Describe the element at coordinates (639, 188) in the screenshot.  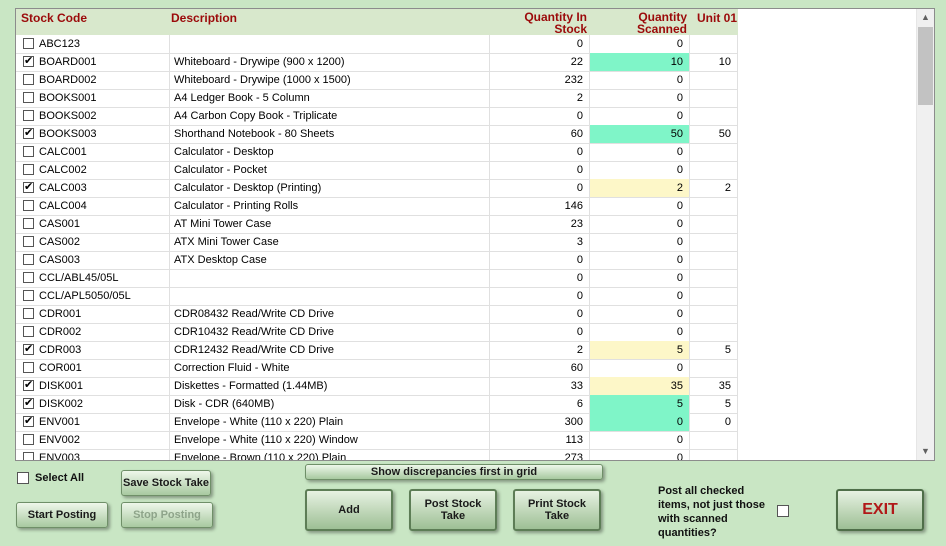
I see `qty-scanned-cell: 2` at that location.